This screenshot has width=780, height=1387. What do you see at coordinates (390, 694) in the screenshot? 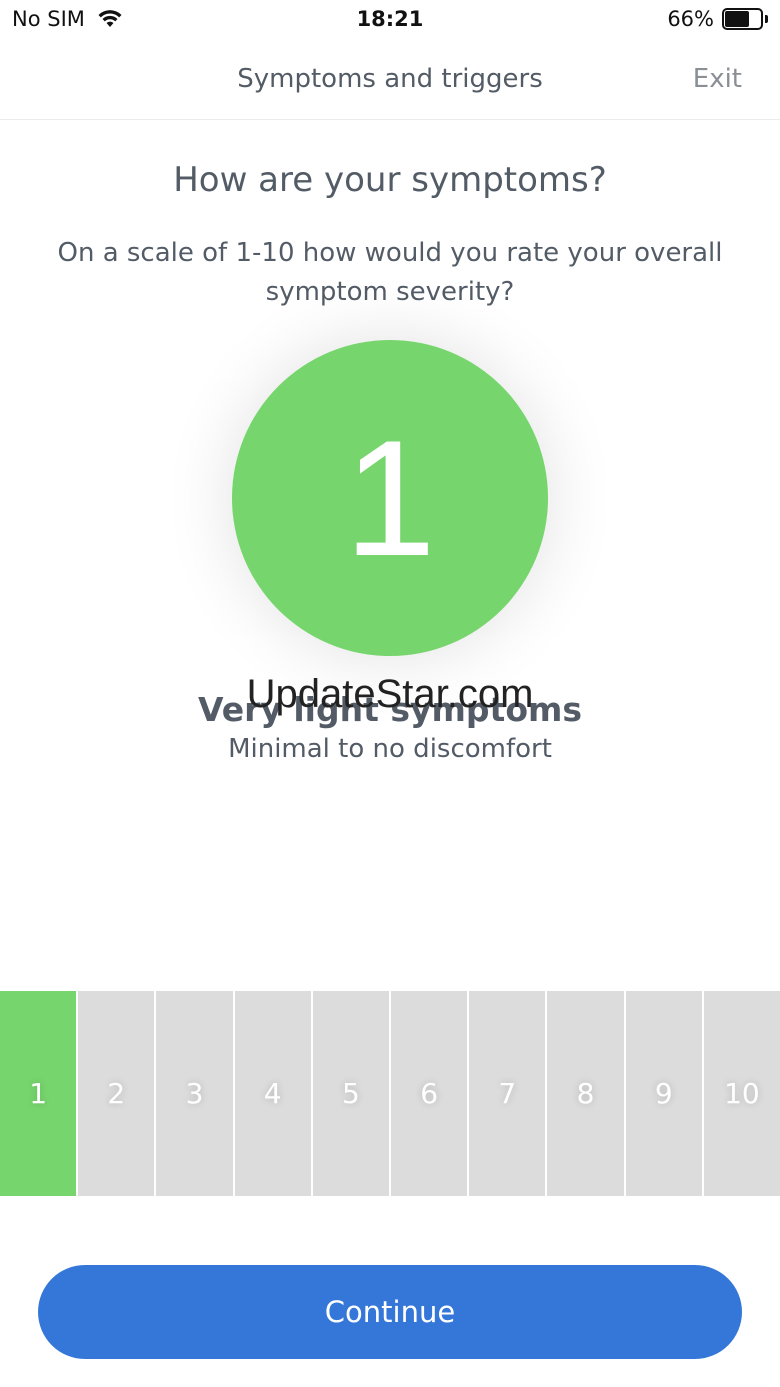
I see `watermark: UpdateStar.com` at bounding box center [390, 694].